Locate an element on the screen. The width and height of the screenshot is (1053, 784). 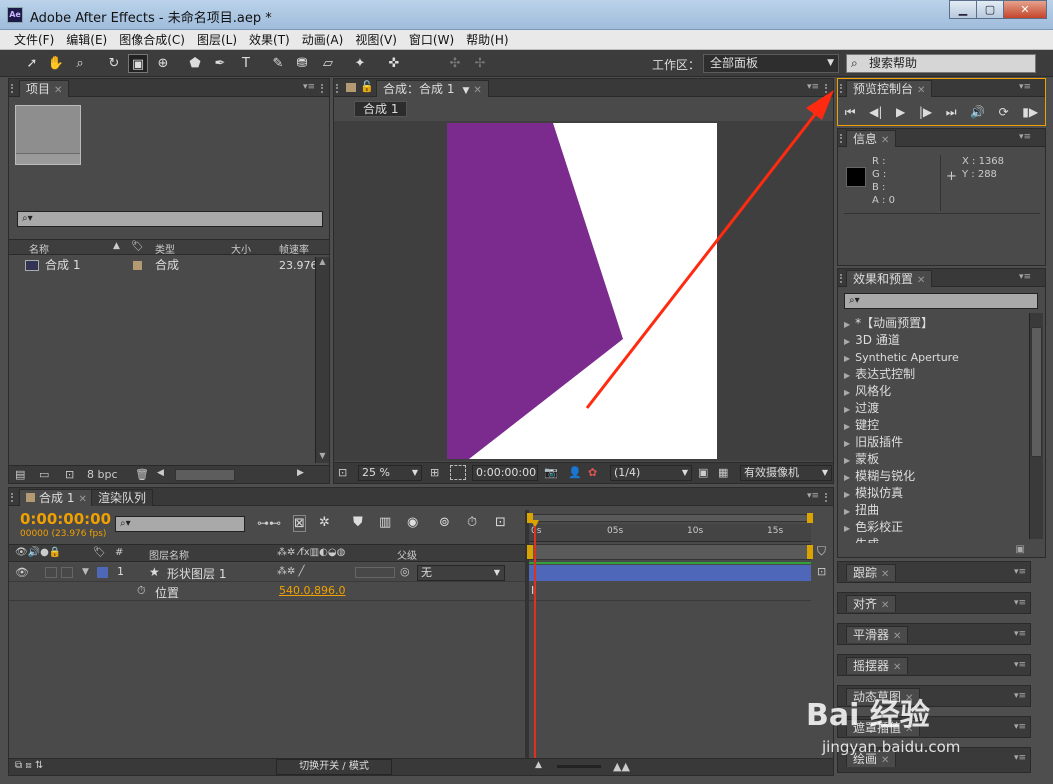
column-name: 名称 is located at coordinates (39, 248).